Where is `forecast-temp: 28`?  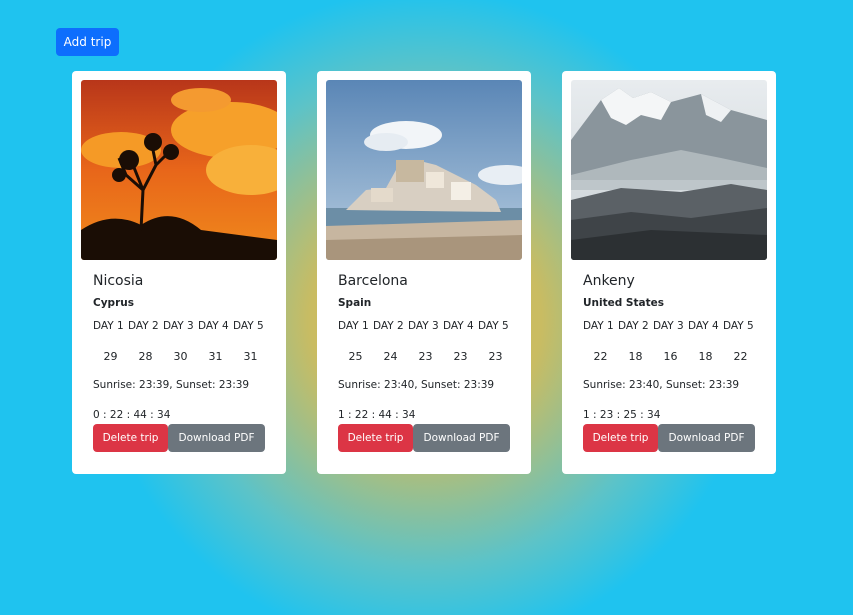 forecast-temp: 28 is located at coordinates (145, 356).